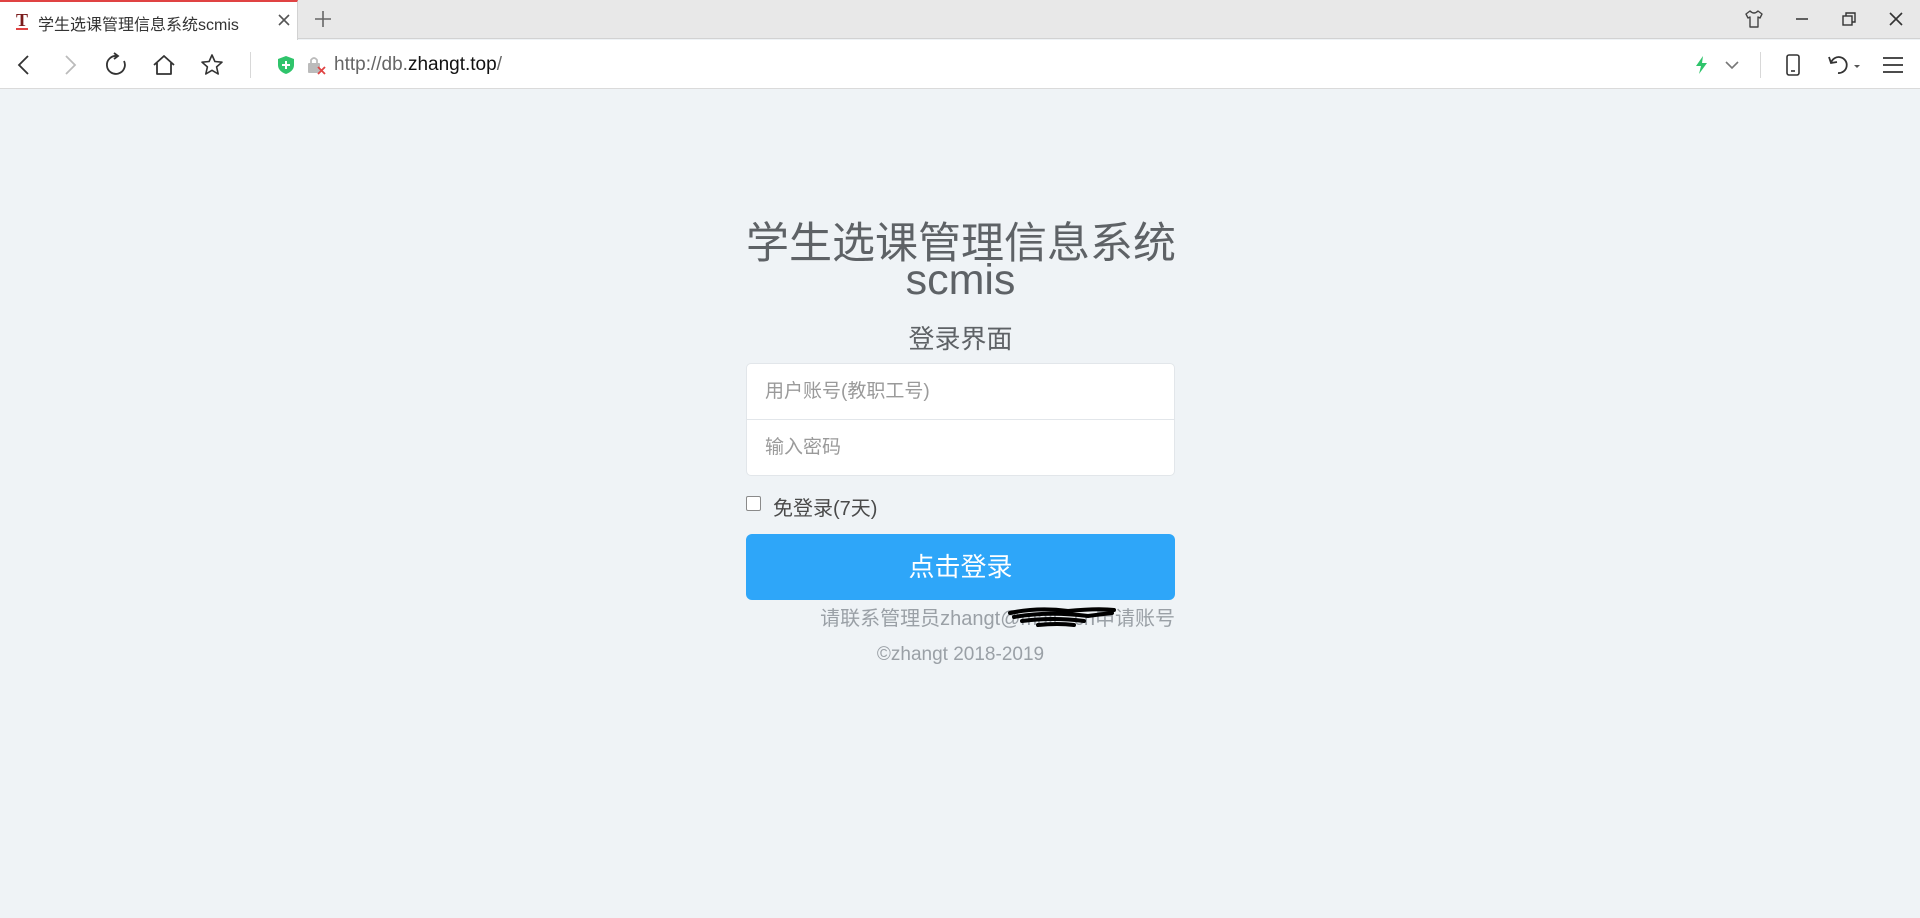  Describe the element at coordinates (316, 65) in the screenshot. I see `insecure-lock-icon` at that location.